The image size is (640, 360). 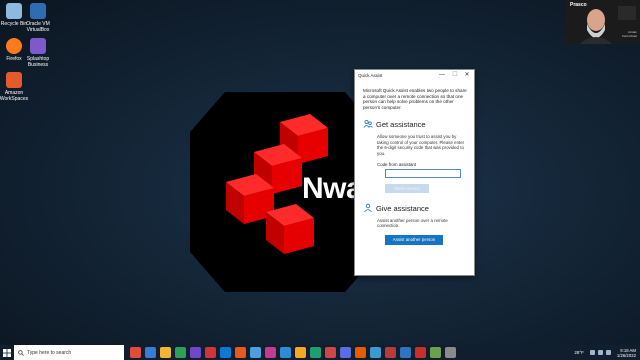 I want to click on get-assistance-section: Get assistance, so click(x=415, y=124).